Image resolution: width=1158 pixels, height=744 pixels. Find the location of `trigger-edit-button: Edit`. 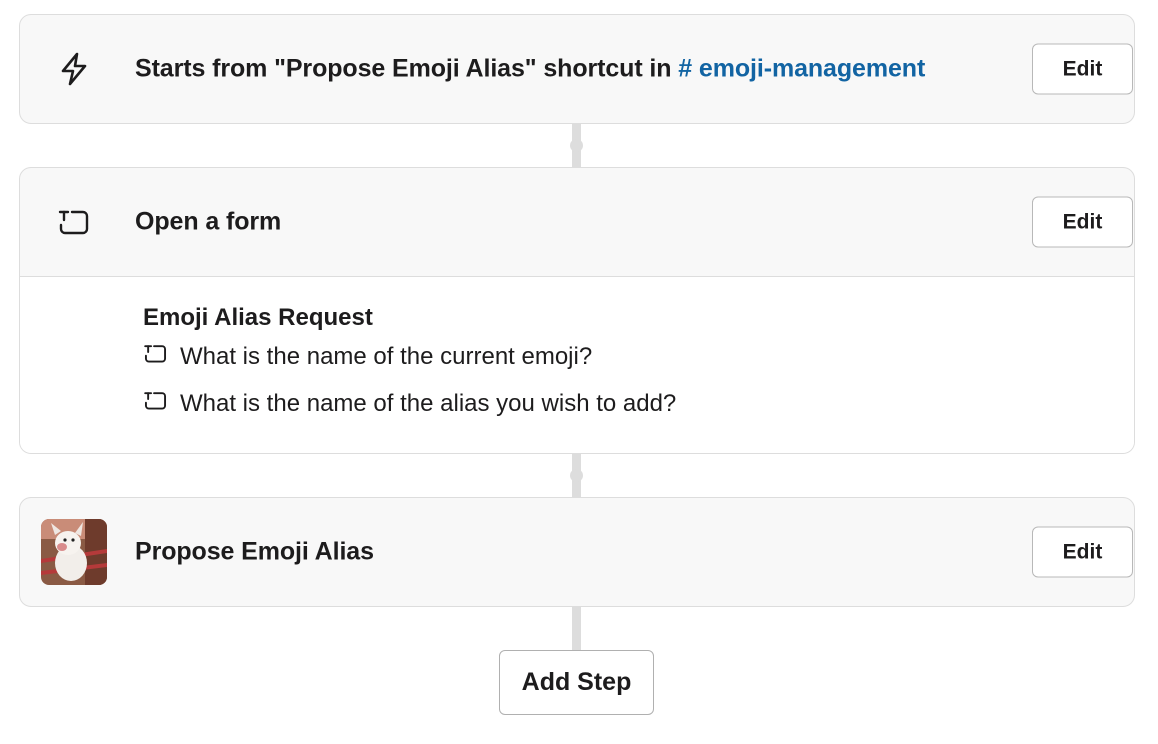

trigger-edit-button: Edit is located at coordinates (1082, 69).